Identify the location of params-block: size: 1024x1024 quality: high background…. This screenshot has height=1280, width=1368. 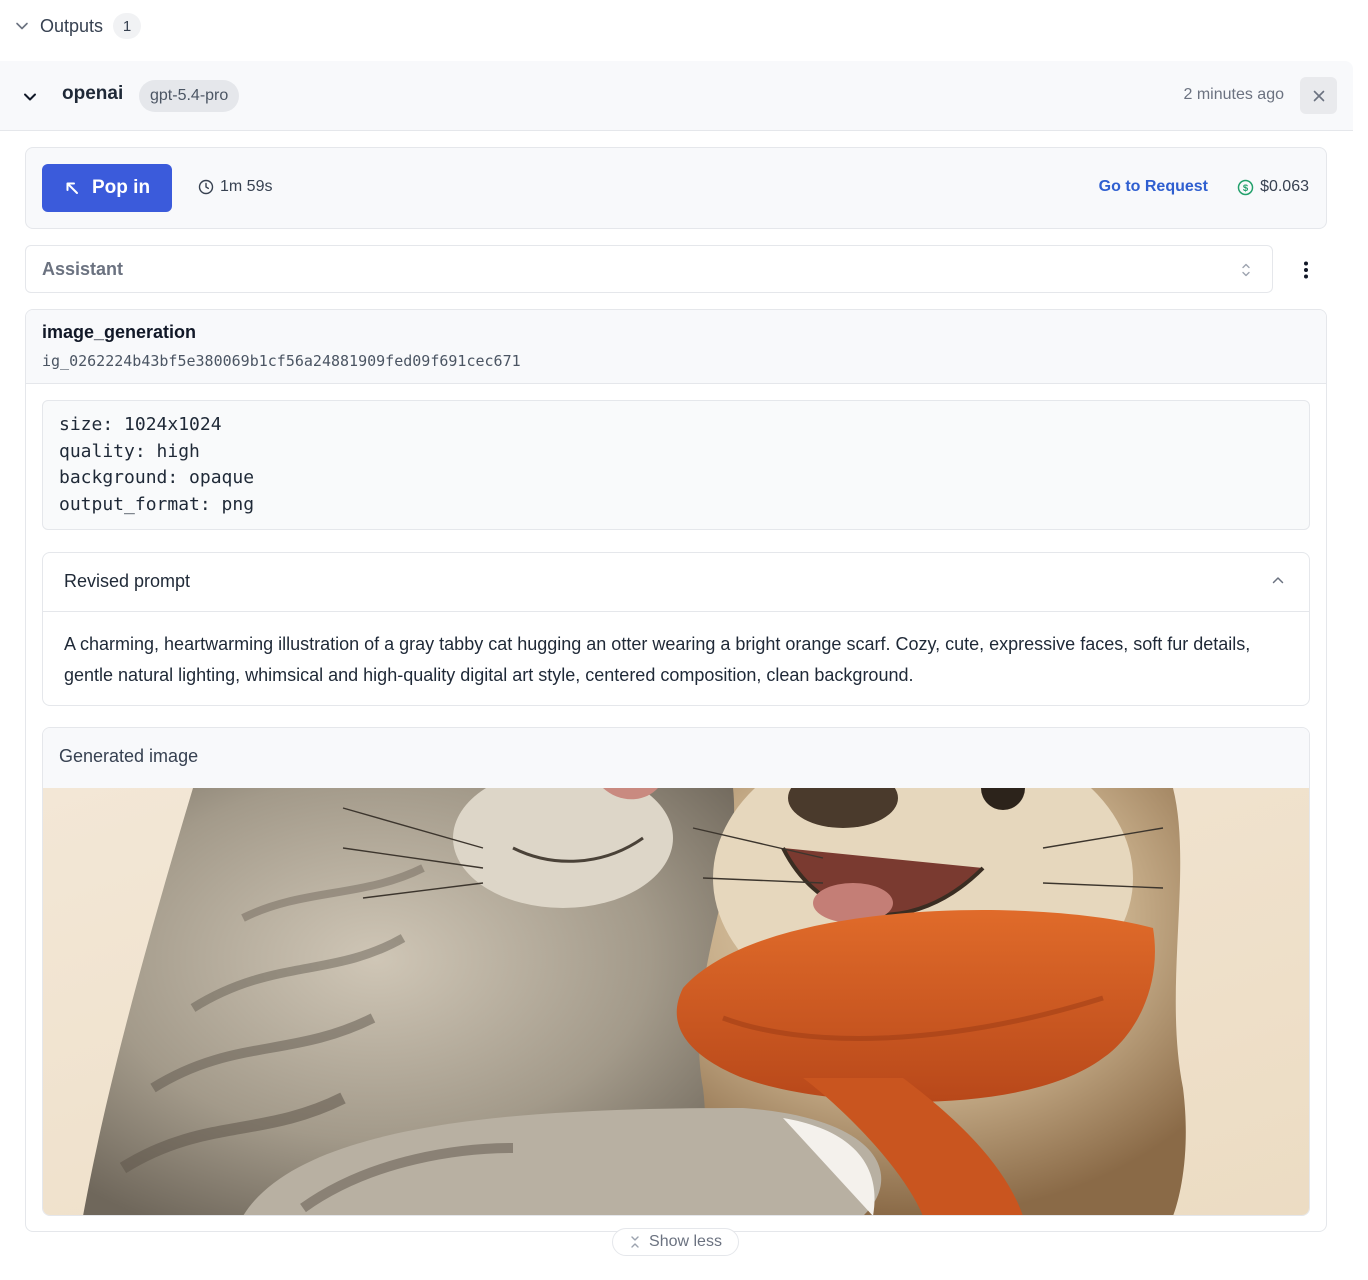
(676, 465).